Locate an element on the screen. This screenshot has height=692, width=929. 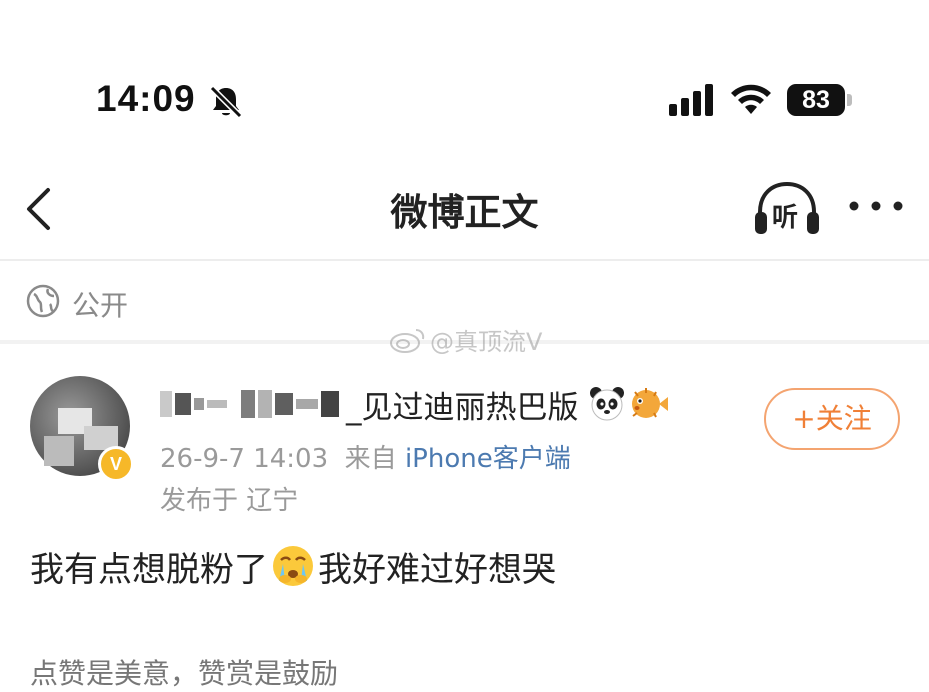
post-text: 我有点想脱粉了 我好难过好想哭 is located at coordinates (293, 567).